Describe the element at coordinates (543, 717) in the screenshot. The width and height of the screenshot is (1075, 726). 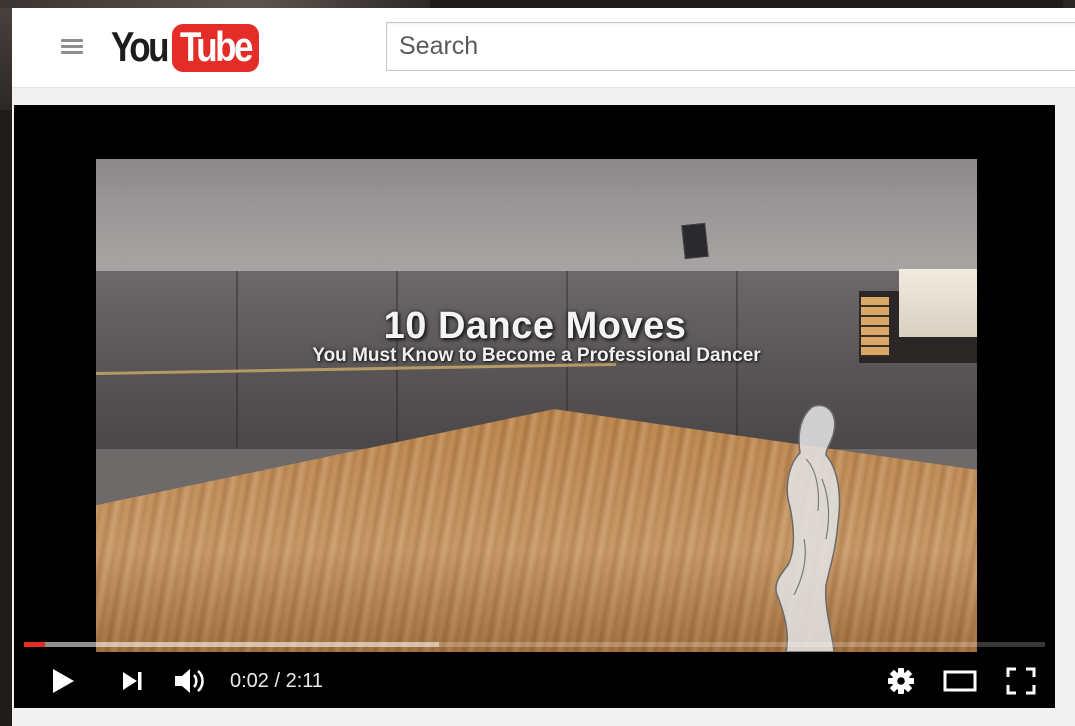
I see `page-below-player` at that location.